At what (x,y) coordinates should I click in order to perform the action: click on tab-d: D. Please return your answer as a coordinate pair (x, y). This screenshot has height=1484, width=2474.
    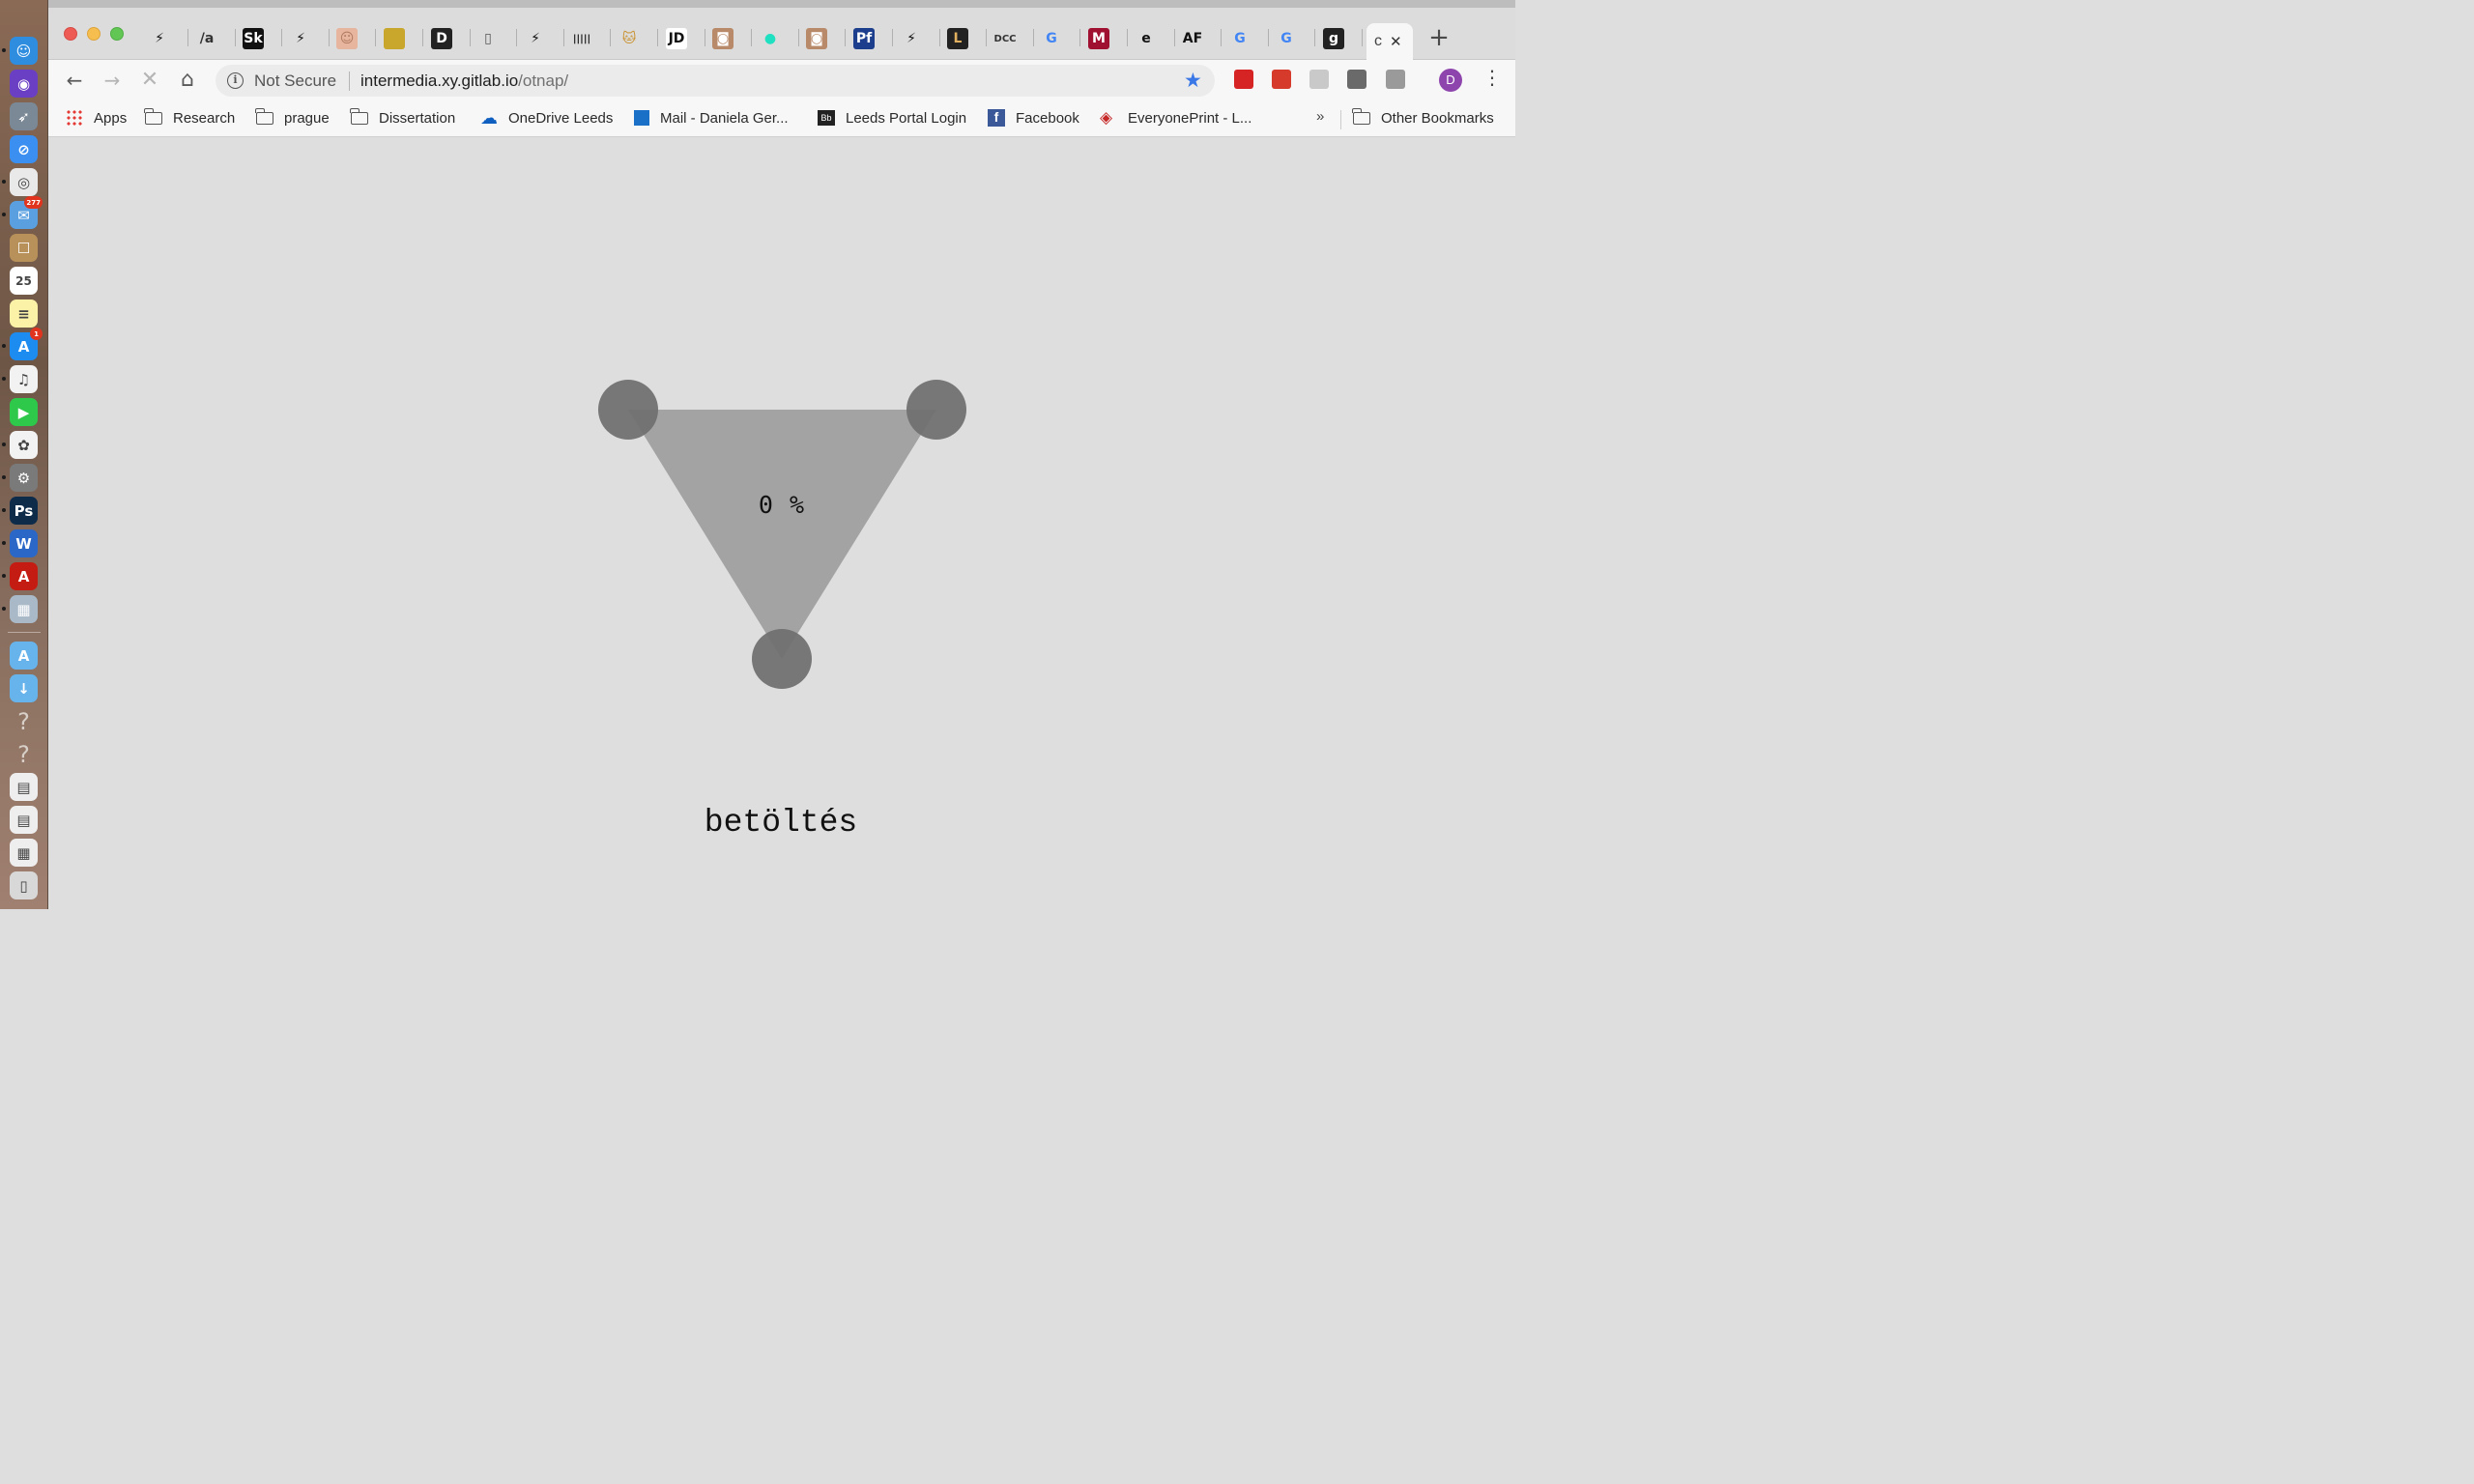
    Looking at the image, I should click on (449, 39).